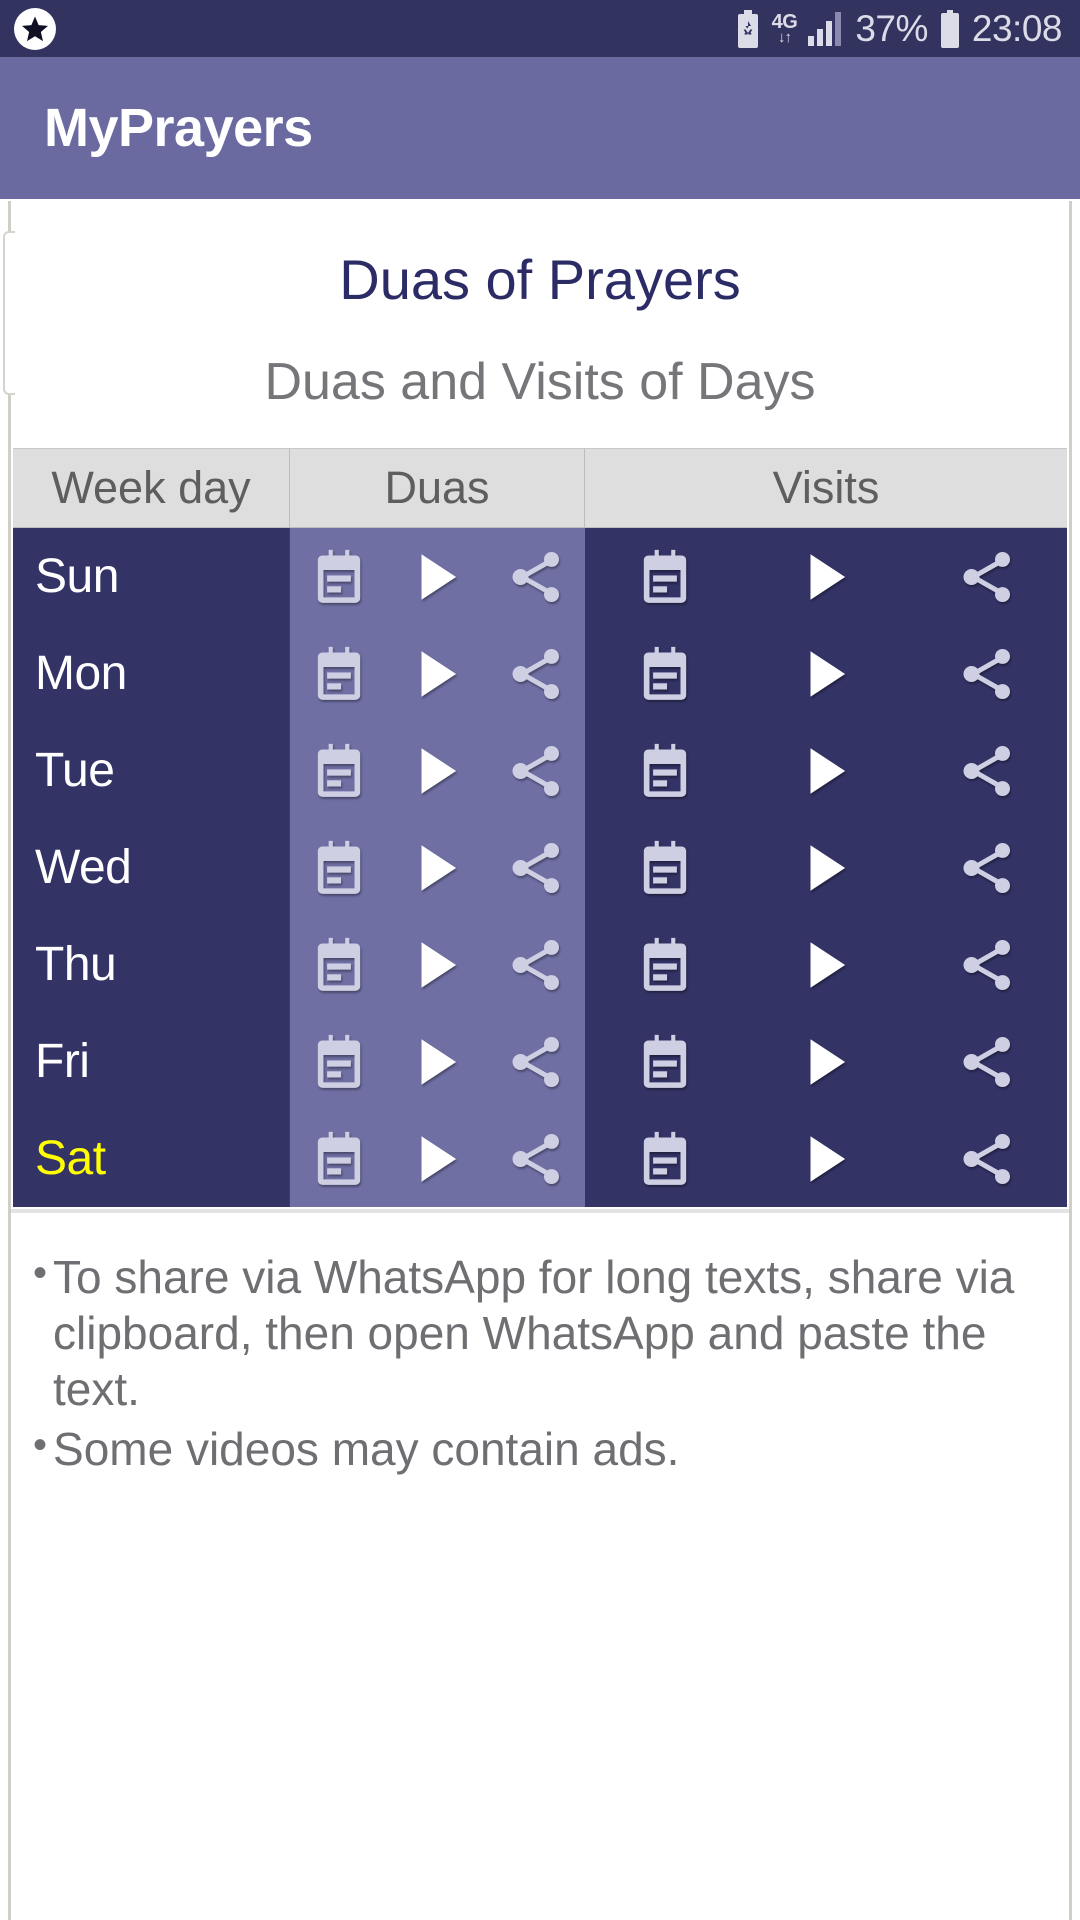 The height and width of the screenshot is (1920, 1080). Describe the element at coordinates (826, 487) in the screenshot. I see `column-header-visits: Visits` at that location.